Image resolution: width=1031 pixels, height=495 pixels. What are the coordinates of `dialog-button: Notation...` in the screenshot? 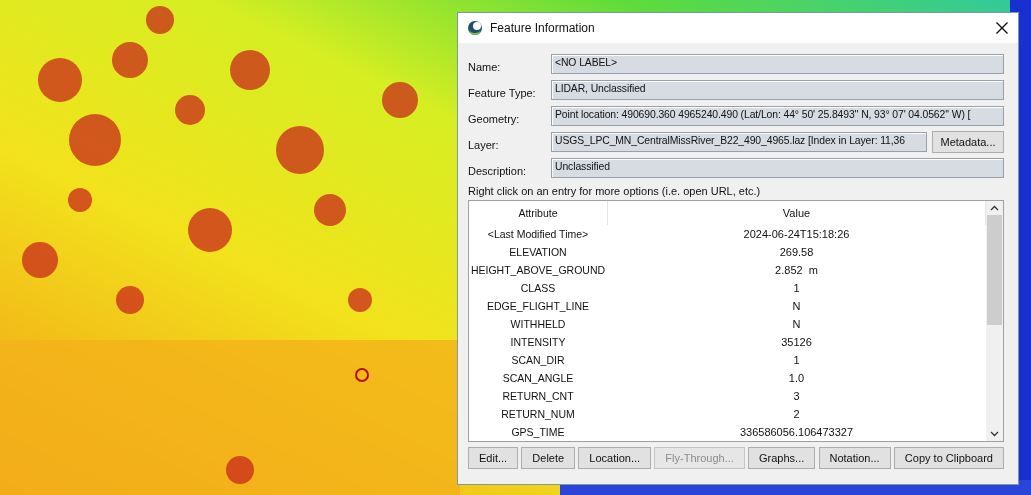 It's located at (854, 458).